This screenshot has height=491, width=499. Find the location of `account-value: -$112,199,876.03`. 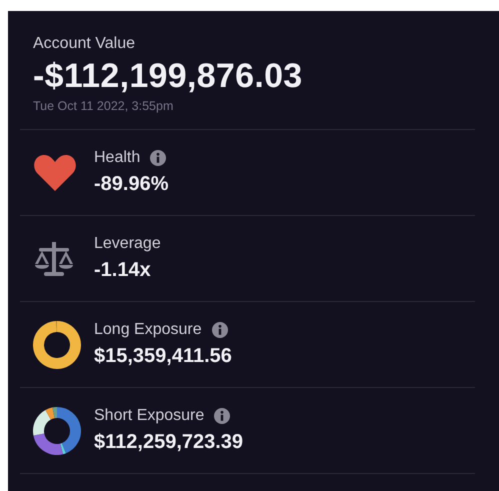

account-value: -$112,199,876.03 is located at coordinates (168, 76).